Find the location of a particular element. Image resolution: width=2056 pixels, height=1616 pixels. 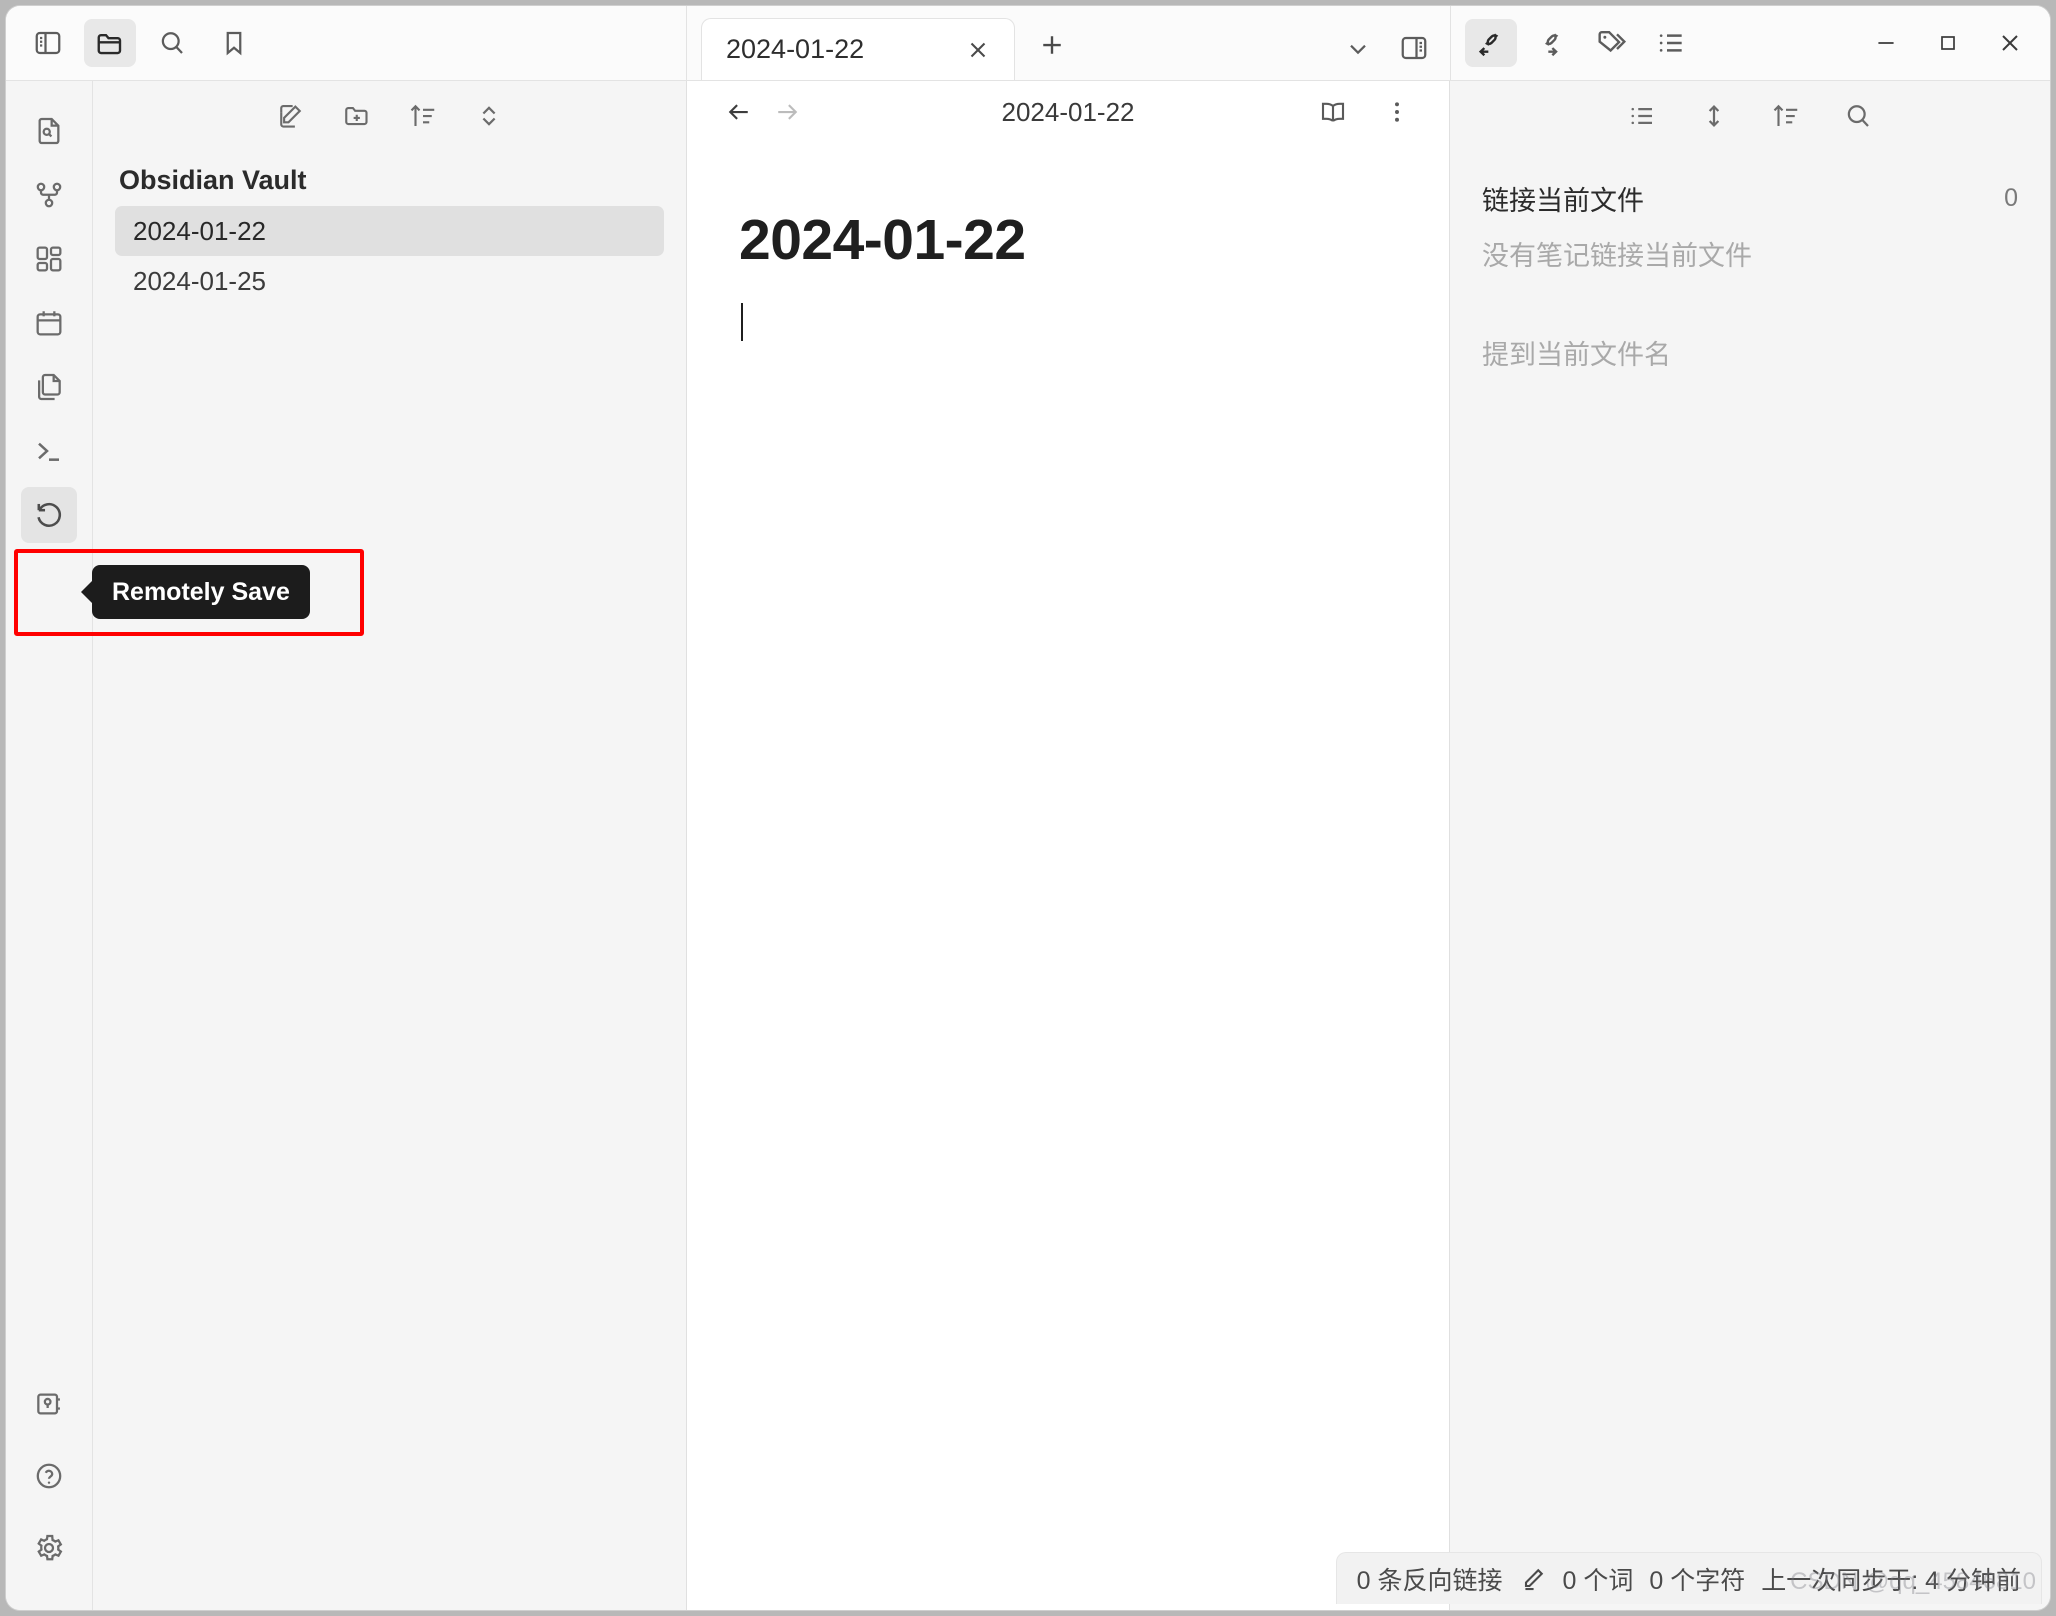

tags-icon is located at coordinates (1611, 43).